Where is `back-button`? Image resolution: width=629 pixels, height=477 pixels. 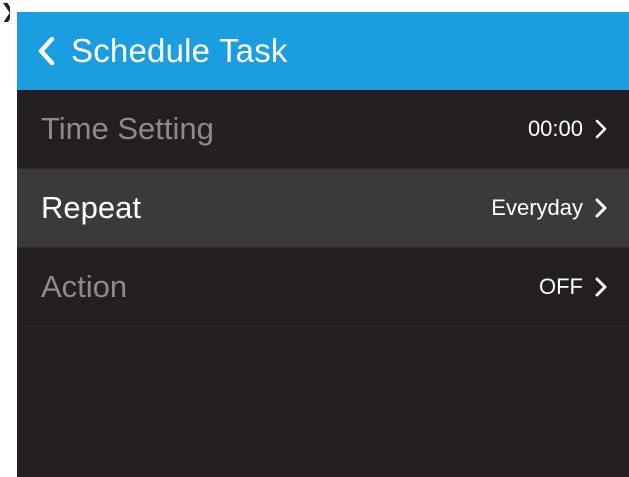
back-button is located at coordinates (36, 51).